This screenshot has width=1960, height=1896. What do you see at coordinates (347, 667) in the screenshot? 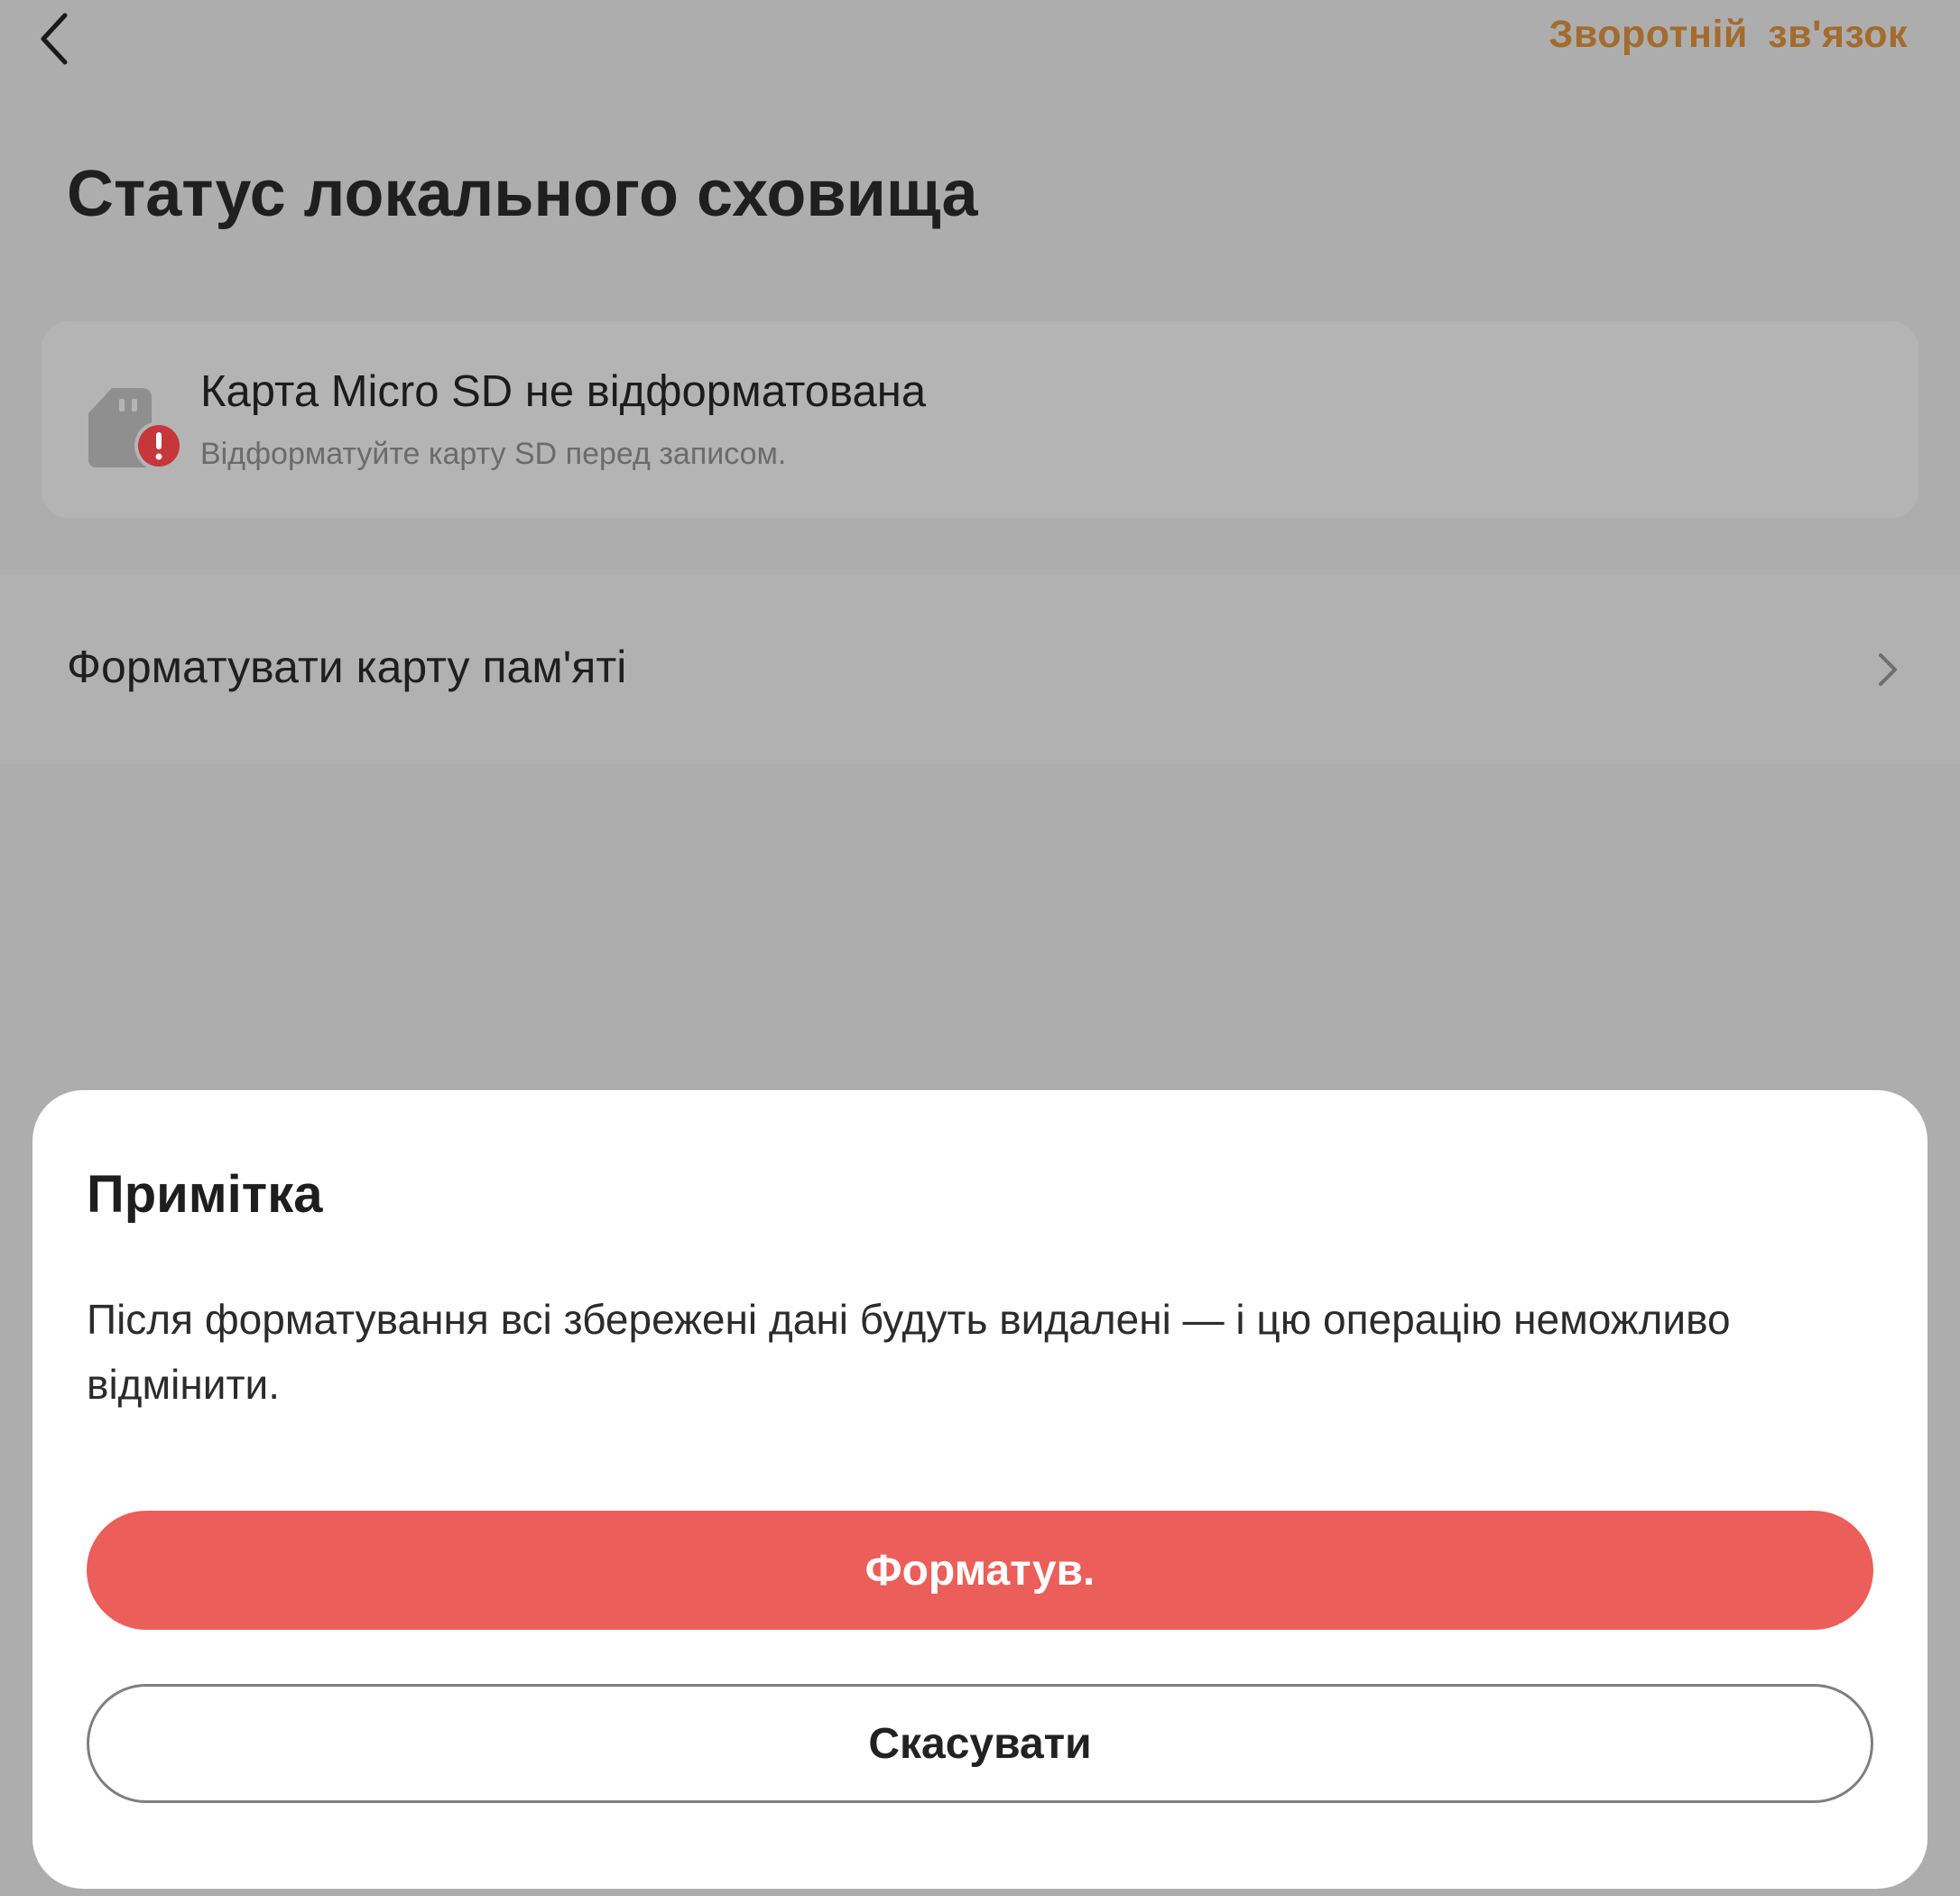
I see `format-memory-card-label: Форматувати карту пам'яті` at bounding box center [347, 667].